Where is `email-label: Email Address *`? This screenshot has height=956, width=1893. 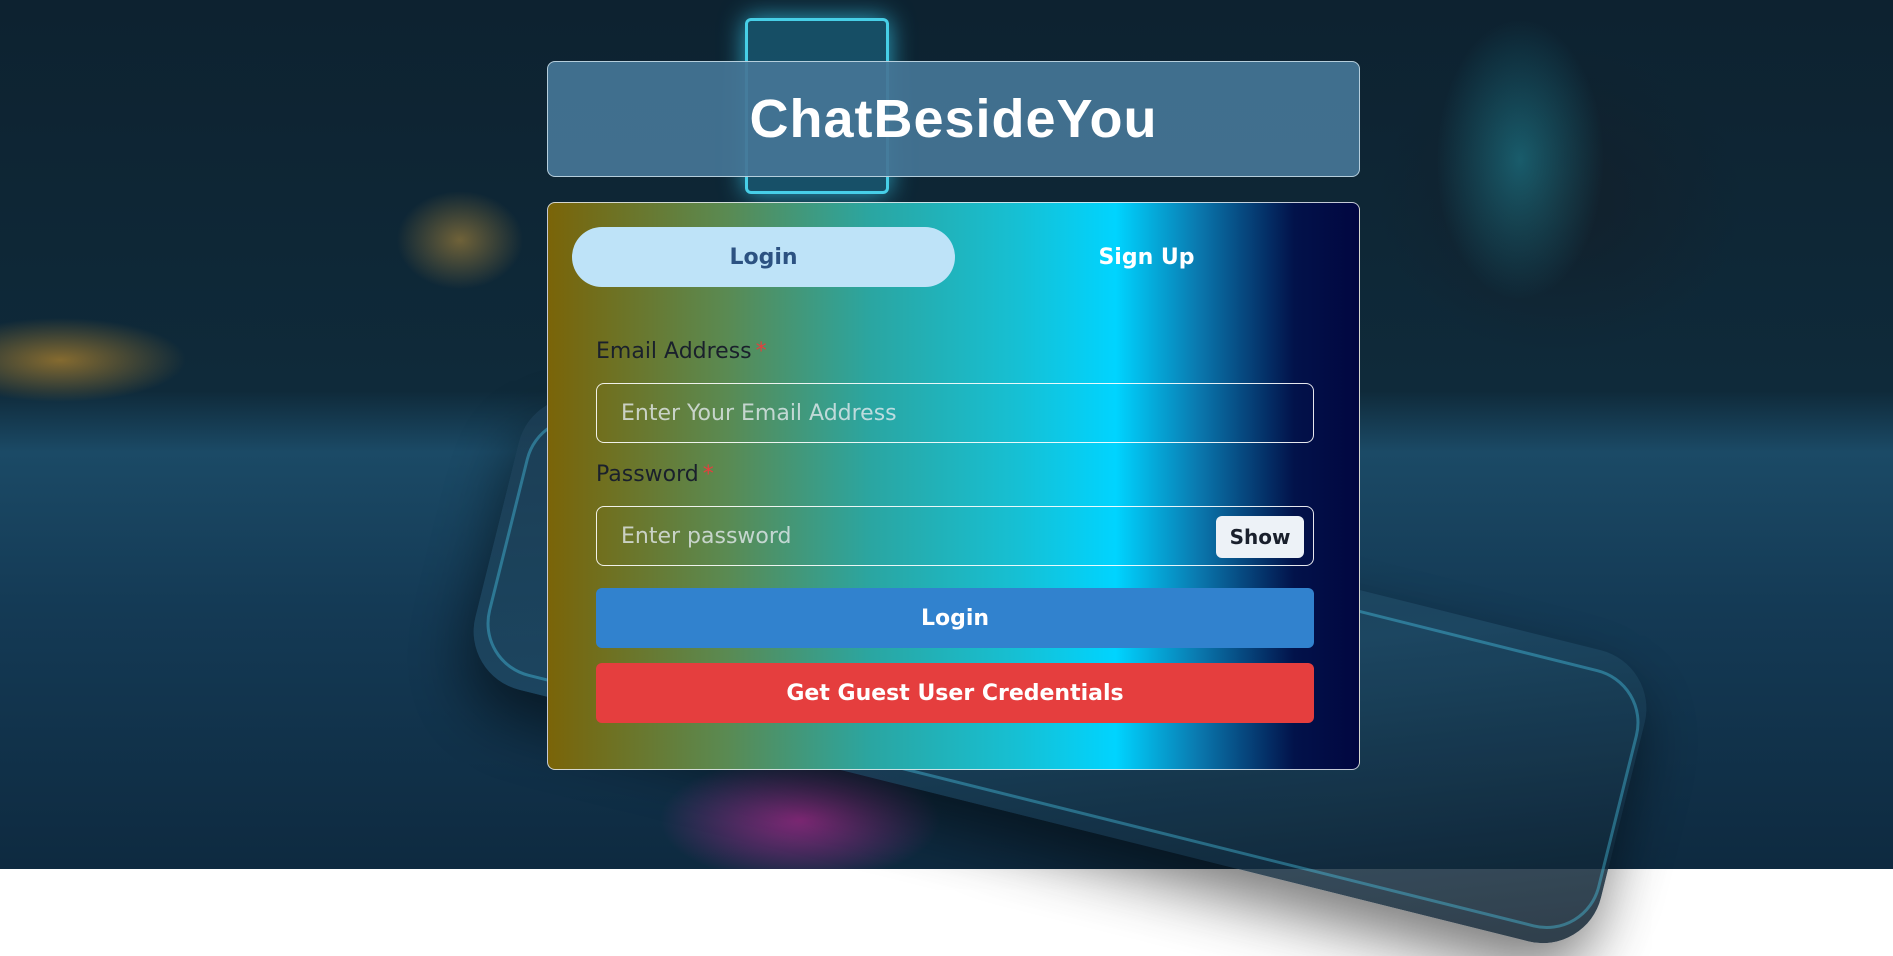
email-label: Email Address * is located at coordinates (681, 351).